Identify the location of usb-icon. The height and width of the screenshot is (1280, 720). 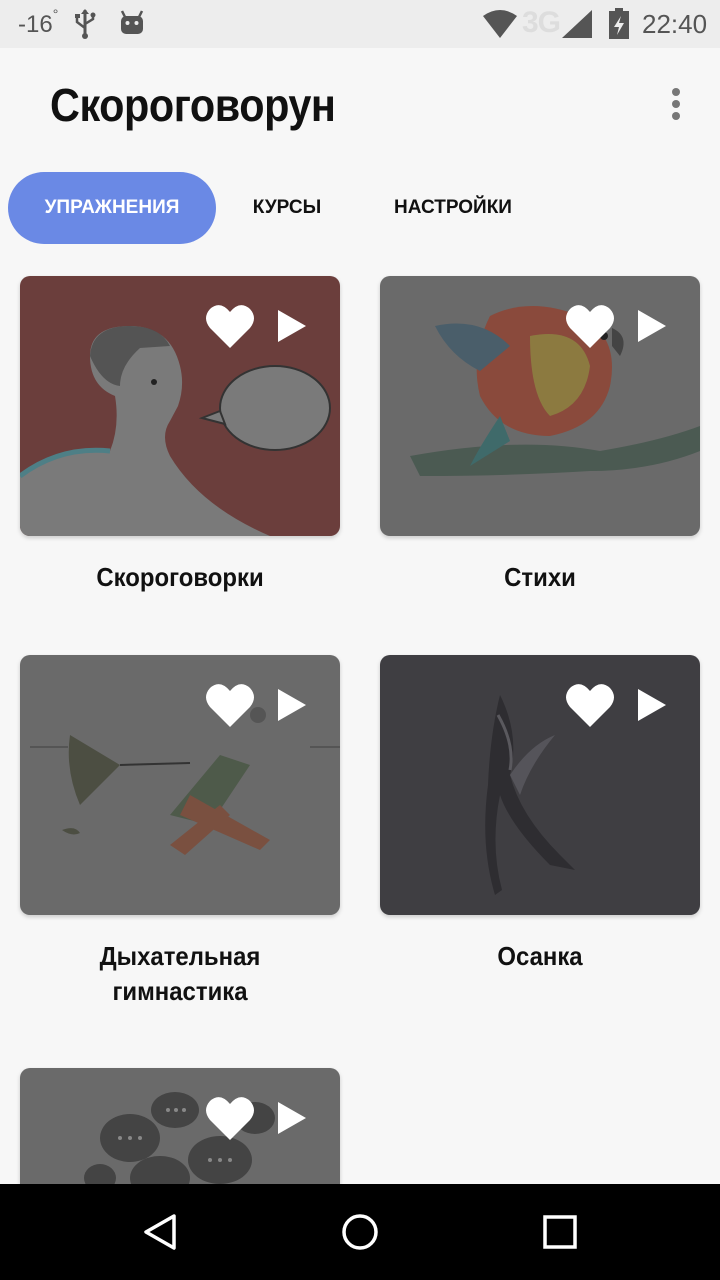
(85, 24).